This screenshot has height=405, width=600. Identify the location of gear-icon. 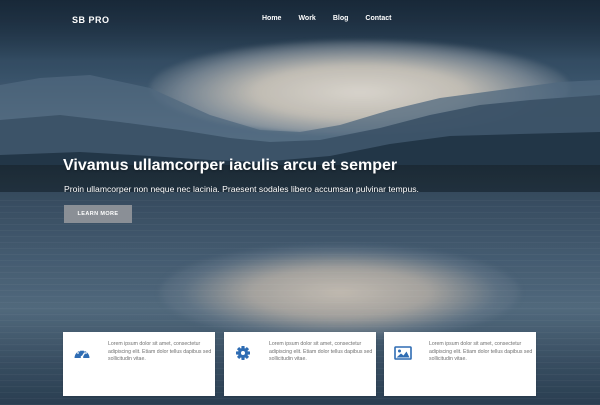
(243, 353).